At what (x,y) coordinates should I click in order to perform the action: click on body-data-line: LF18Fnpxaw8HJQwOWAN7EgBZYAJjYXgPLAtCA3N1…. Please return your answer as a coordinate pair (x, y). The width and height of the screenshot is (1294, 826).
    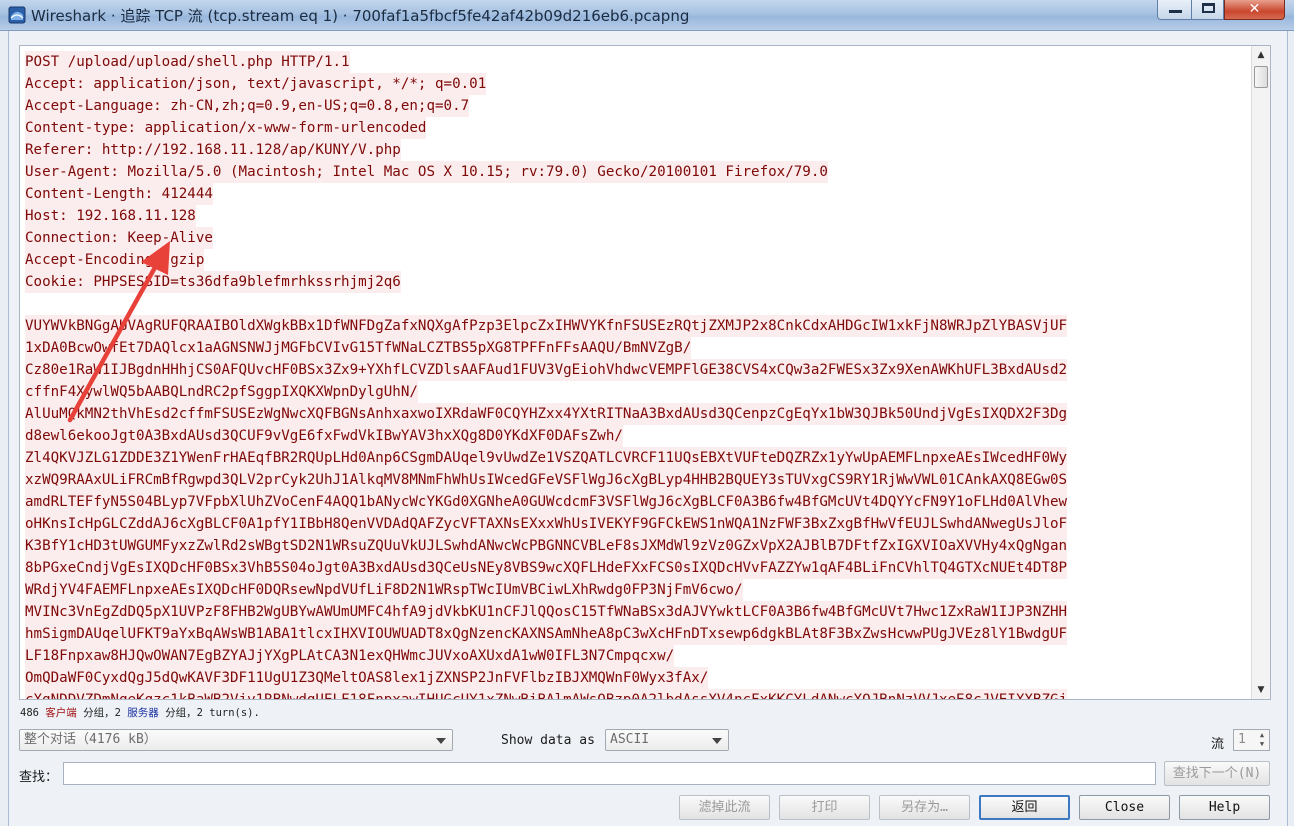
    Looking at the image, I should click on (350, 656).